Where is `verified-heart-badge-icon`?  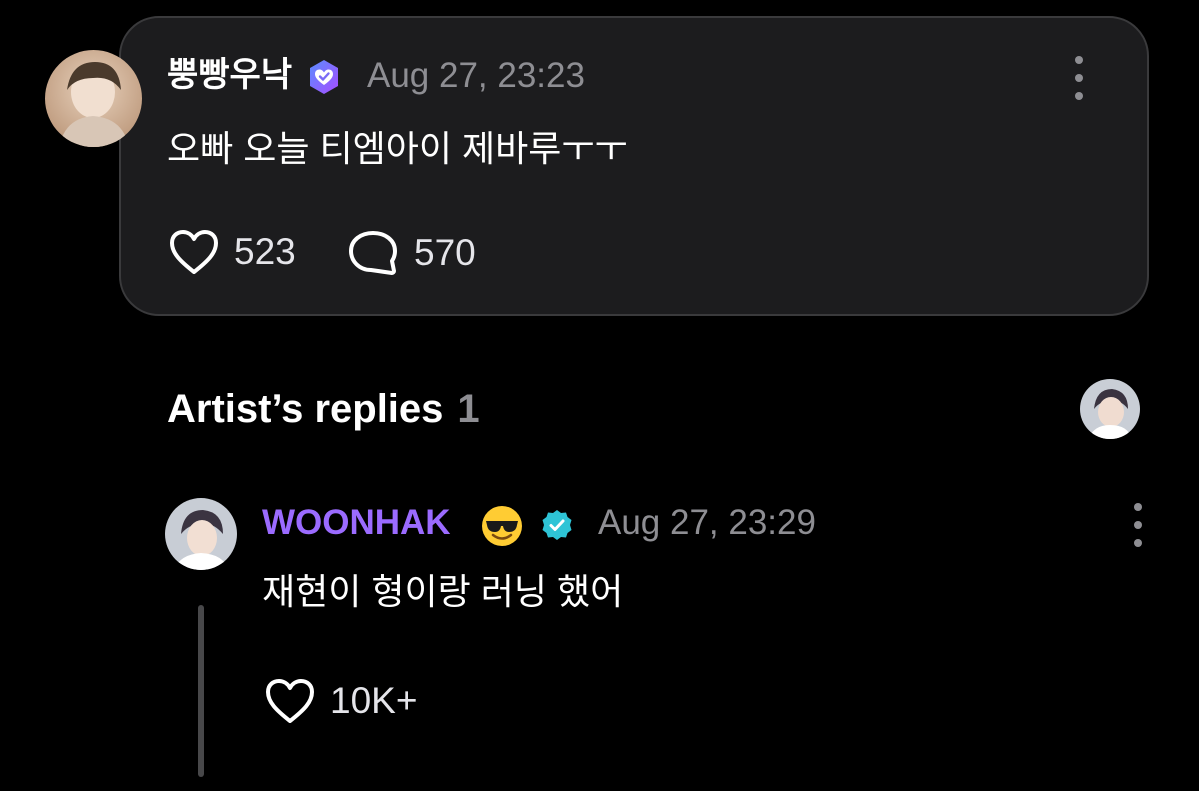
verified-heart-badge-icon is located at coordinates (324, 77).